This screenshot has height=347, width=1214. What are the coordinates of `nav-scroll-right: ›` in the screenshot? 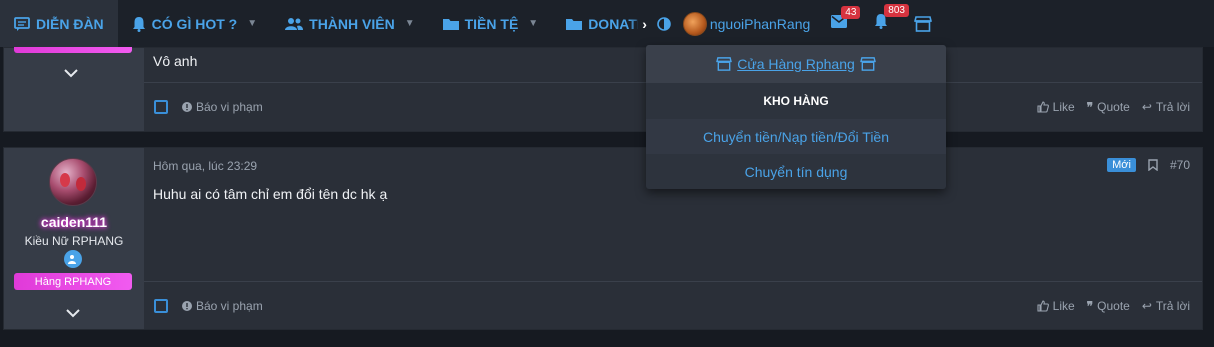 It's located at (644, 23).